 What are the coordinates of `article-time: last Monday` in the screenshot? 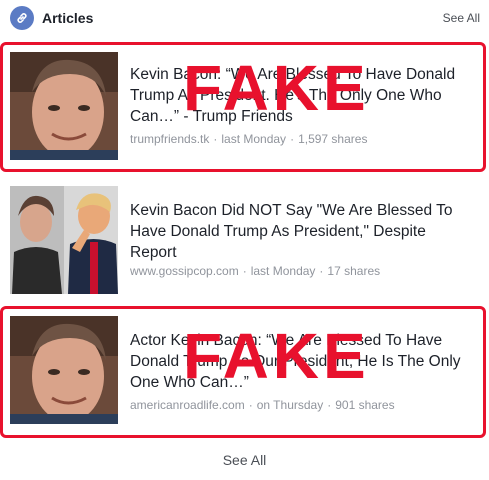 It's located at (283, 271).